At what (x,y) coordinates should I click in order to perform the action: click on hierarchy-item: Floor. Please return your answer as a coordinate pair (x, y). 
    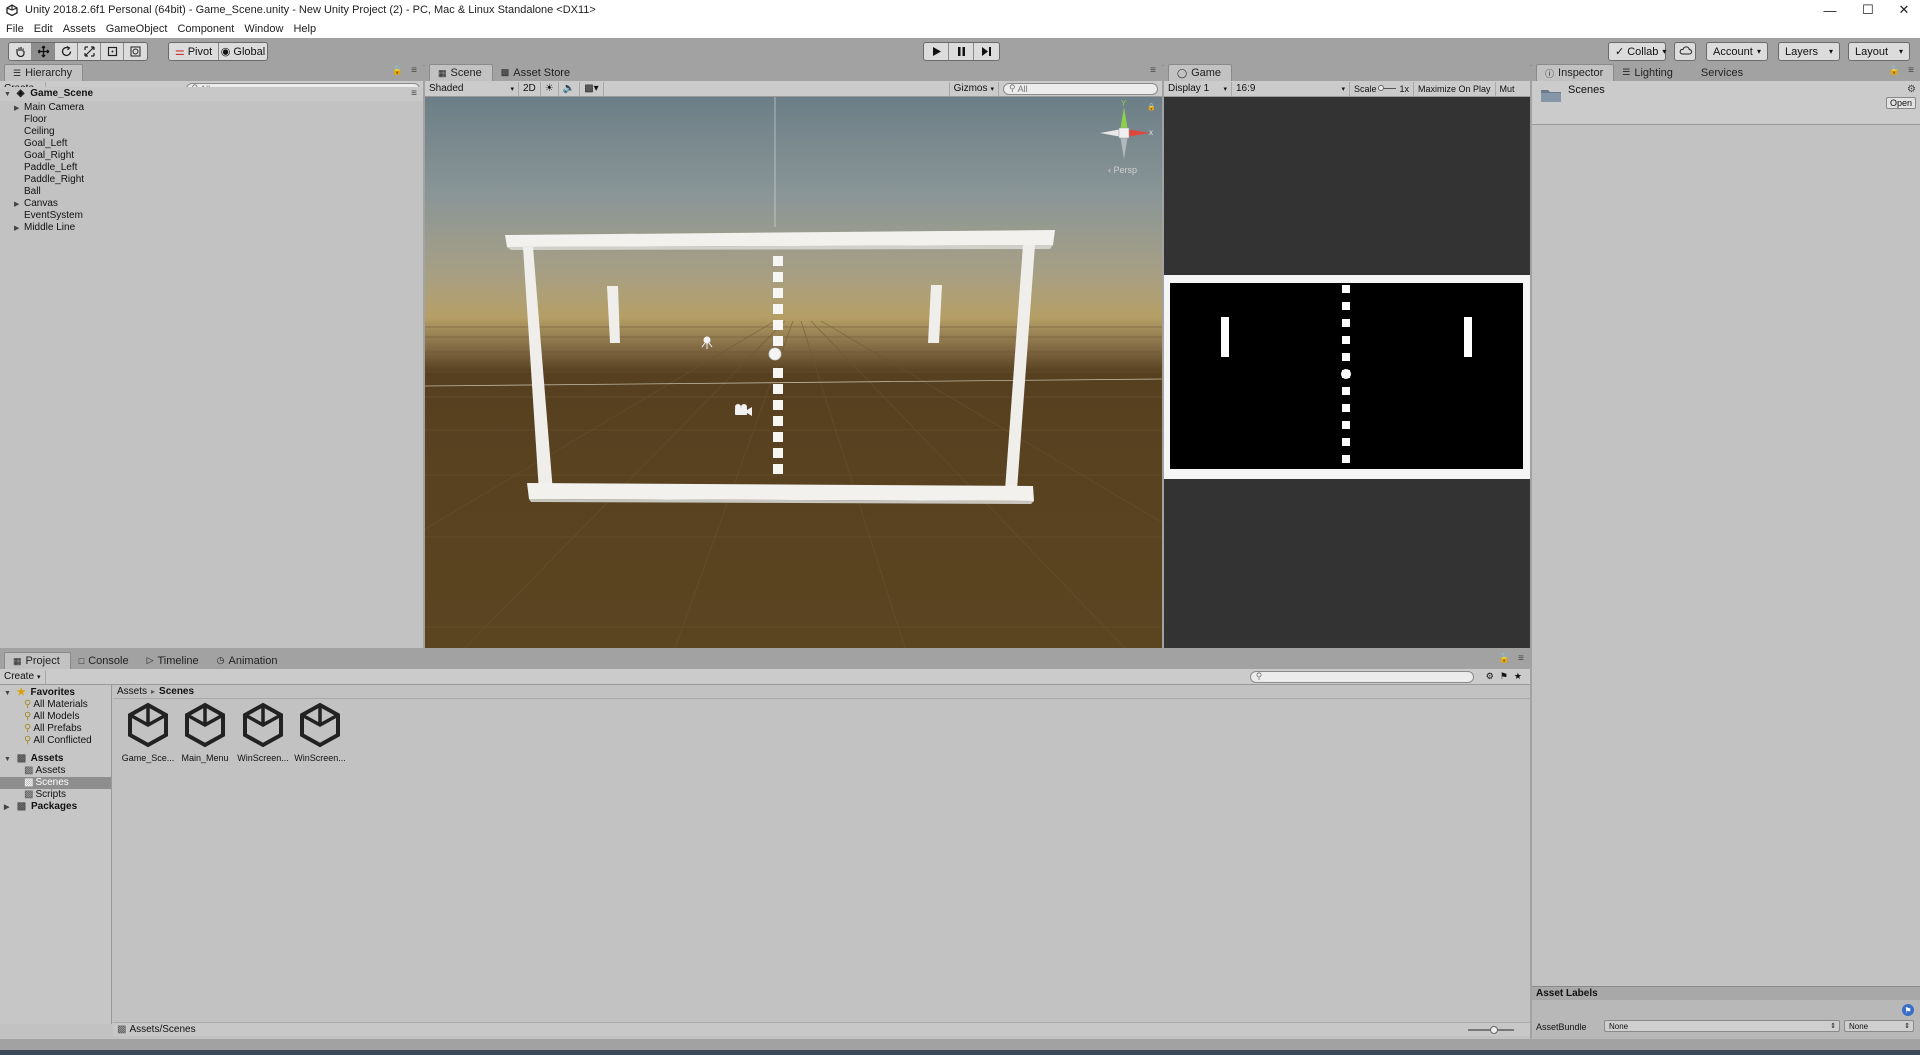
    Looking at the image, I should click on (35, 120).